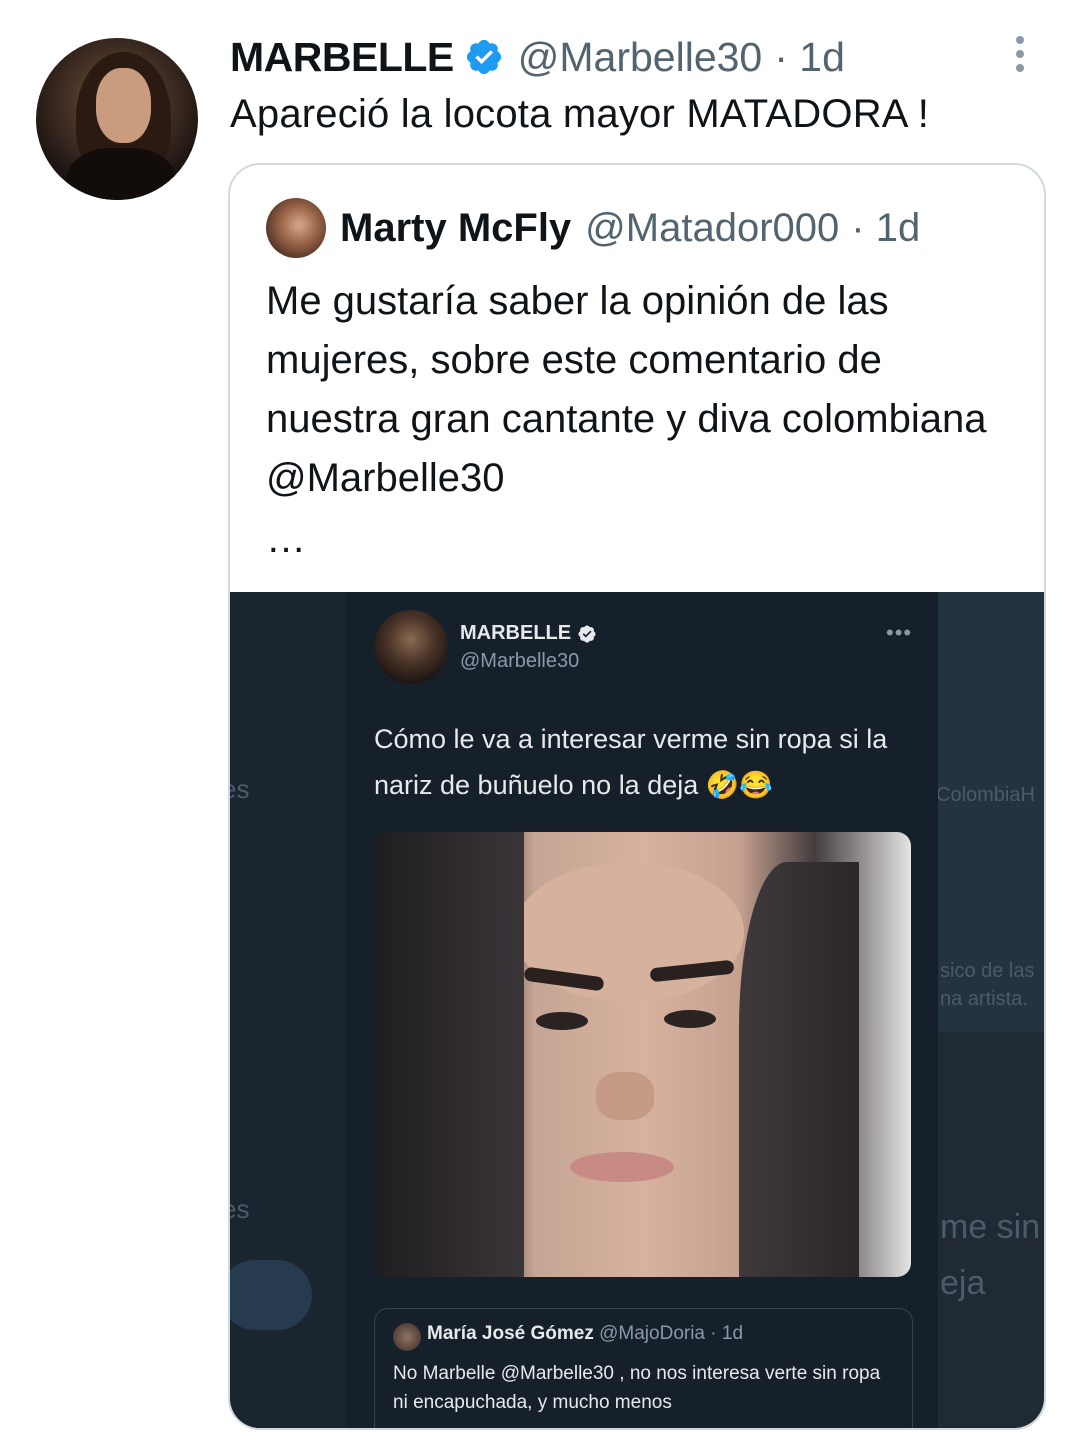 The height and width of the screenshot is (1440, 1080). I want to click on photo-lips, so click(622, 1167).